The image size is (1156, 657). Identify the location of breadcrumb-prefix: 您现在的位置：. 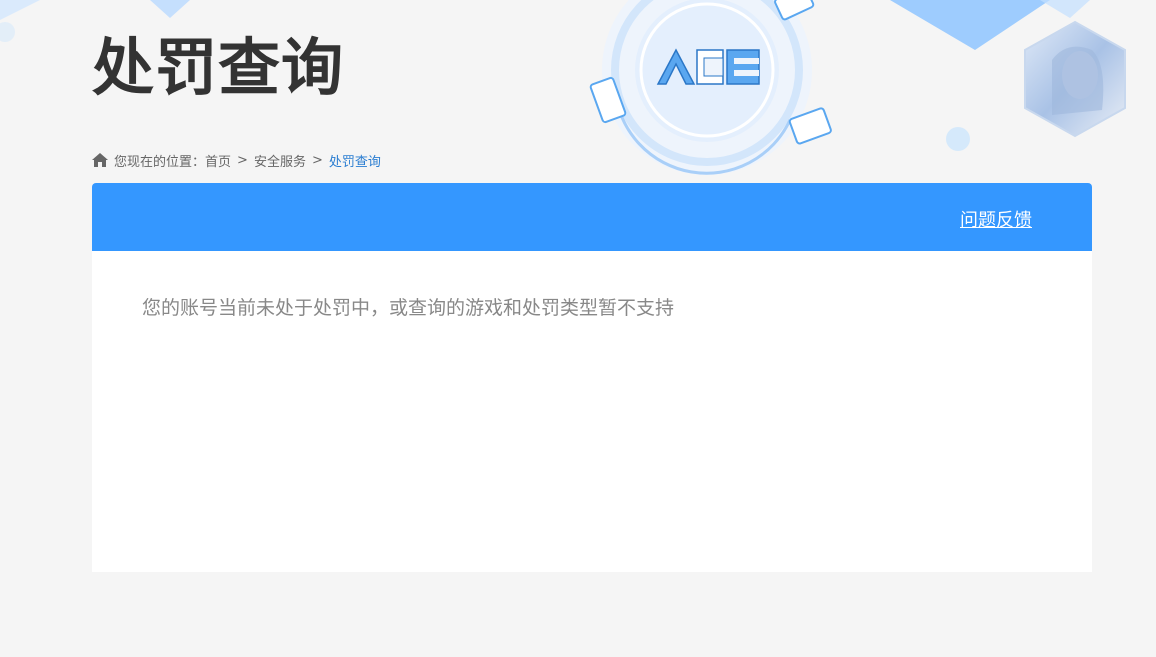
(160, 162).